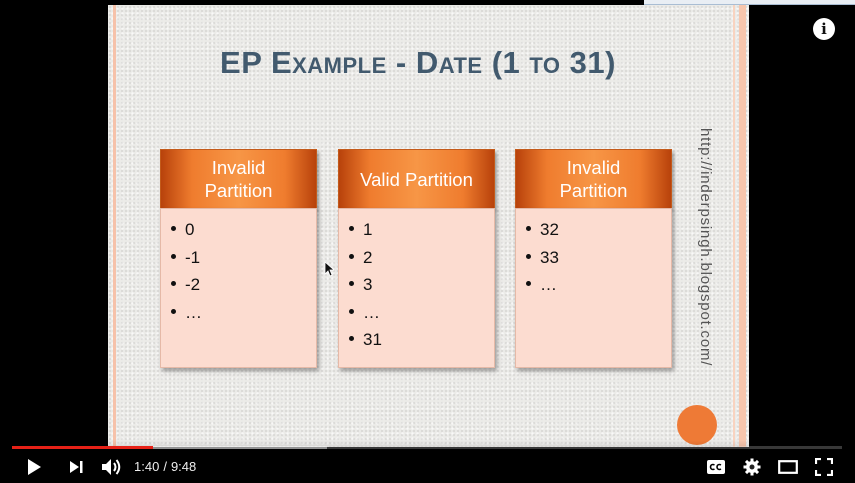  I want to click on next-button, so click(76, 467).